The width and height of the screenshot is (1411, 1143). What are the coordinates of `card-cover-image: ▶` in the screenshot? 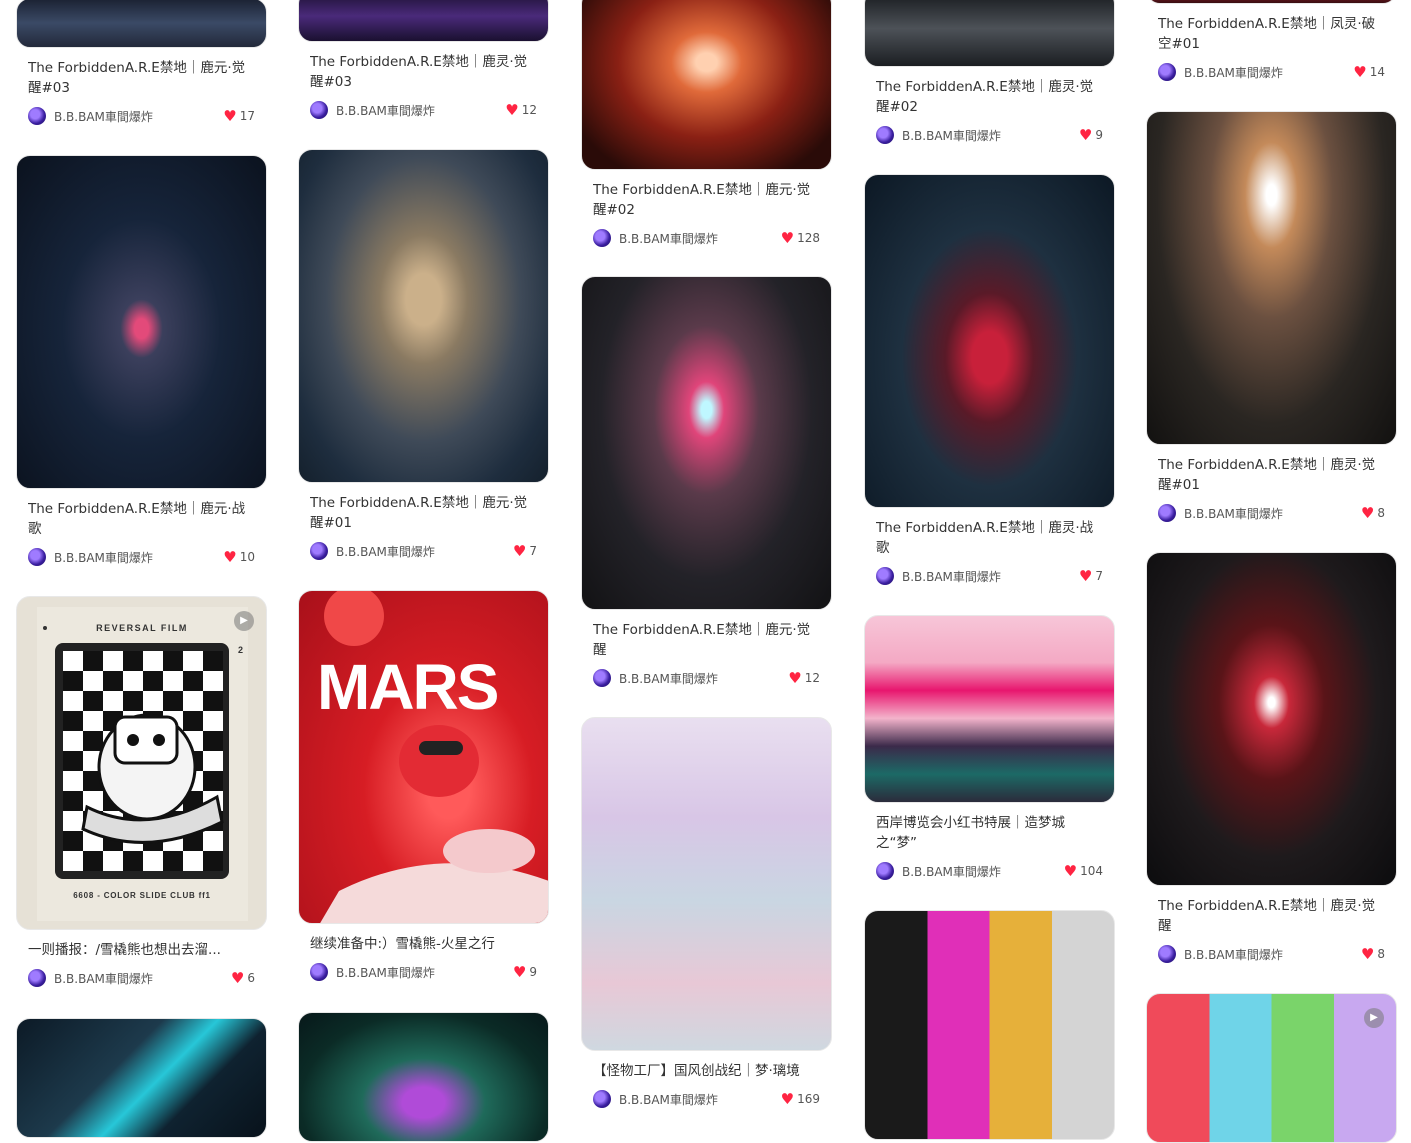 It's located at (1271, 1068).